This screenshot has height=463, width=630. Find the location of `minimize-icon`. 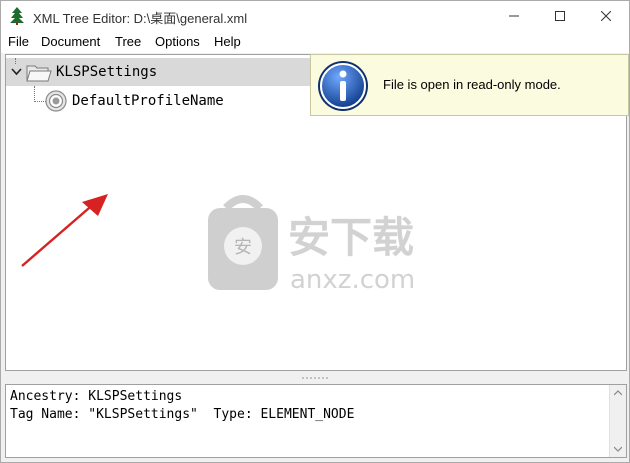

minimize-icon is located at coordinates (514, 16).